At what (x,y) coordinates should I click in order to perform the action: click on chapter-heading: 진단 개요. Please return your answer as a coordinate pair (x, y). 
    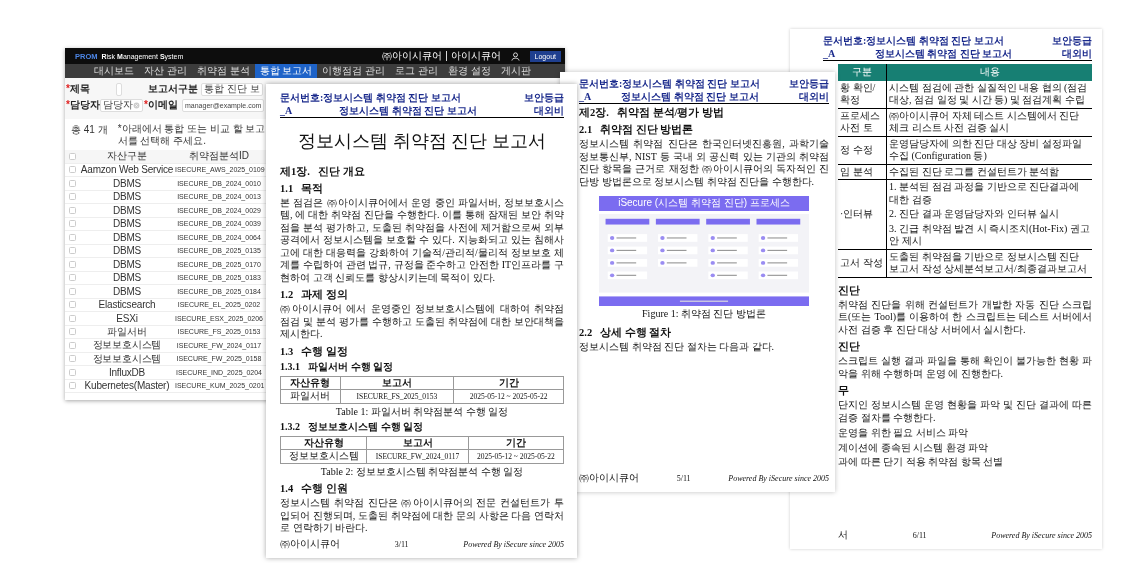
    Looking at the image, I should click on (341, 171).